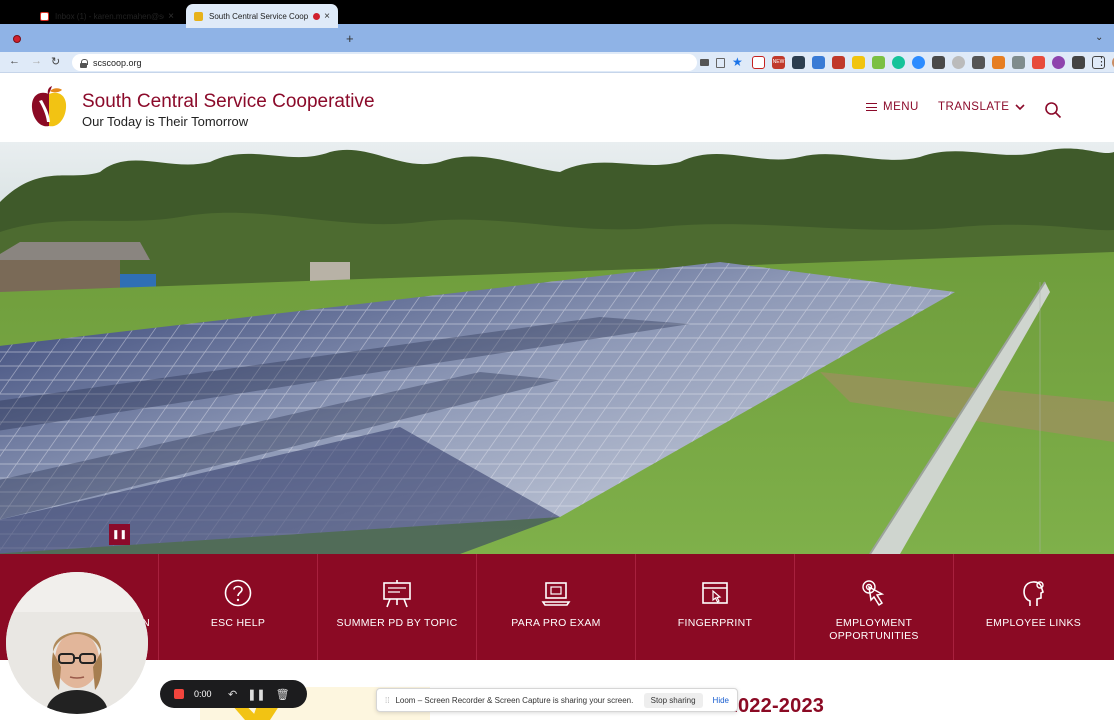 The height and width of the screenshot is (720, 1114). I want to click on translate-button: TRANSLATE, so click(981, 107).